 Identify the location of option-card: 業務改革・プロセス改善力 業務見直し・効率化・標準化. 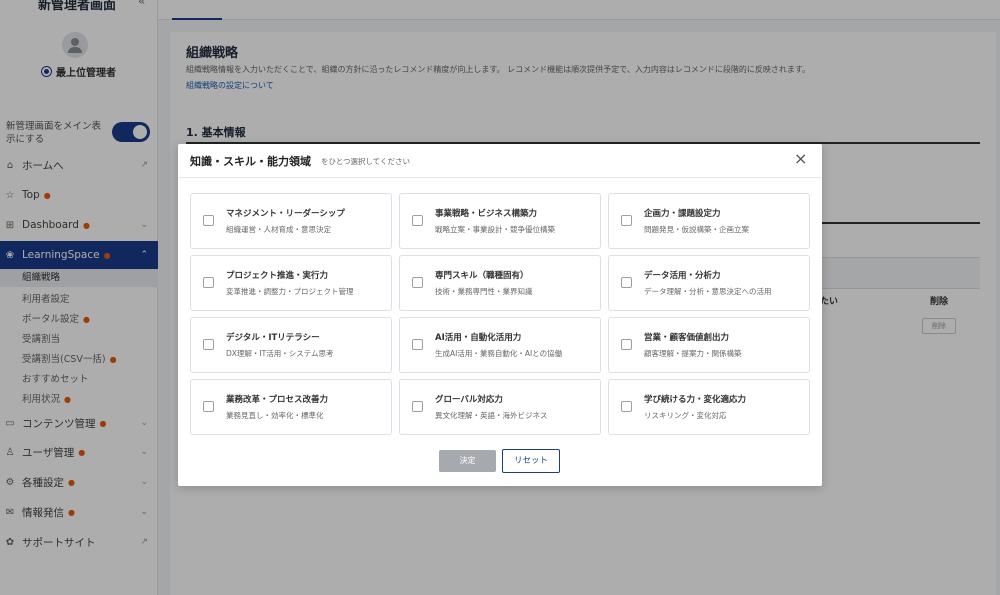
(291, 407).